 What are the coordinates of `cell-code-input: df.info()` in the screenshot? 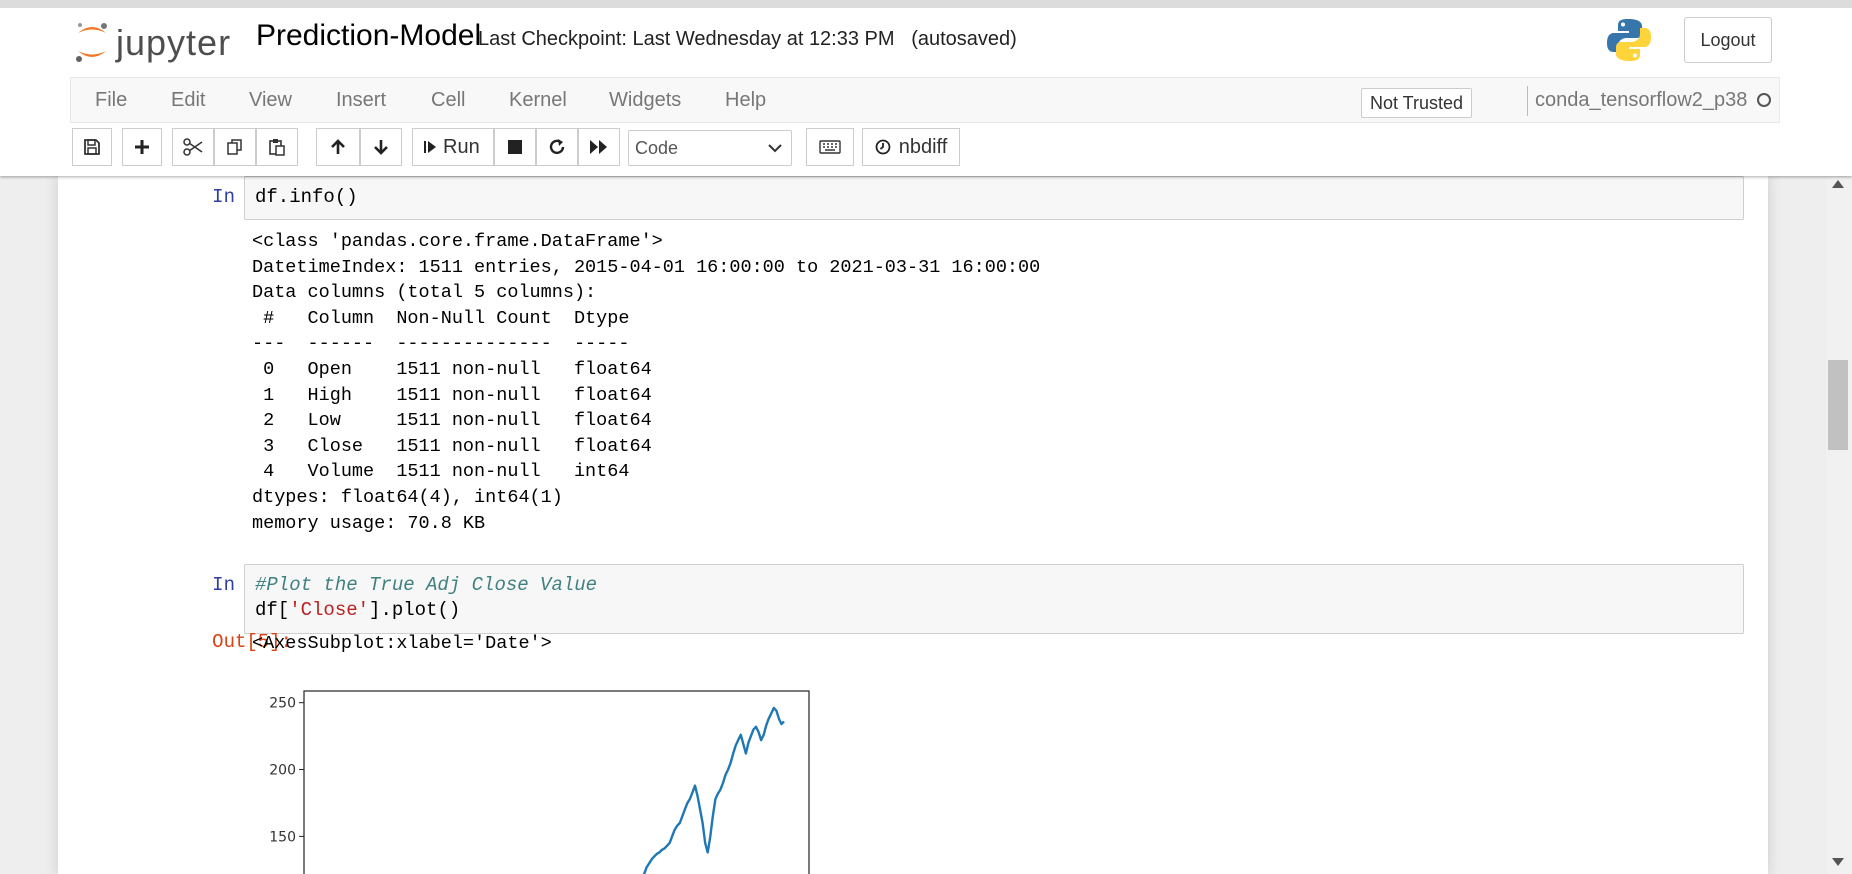 It's located at (994, 198).